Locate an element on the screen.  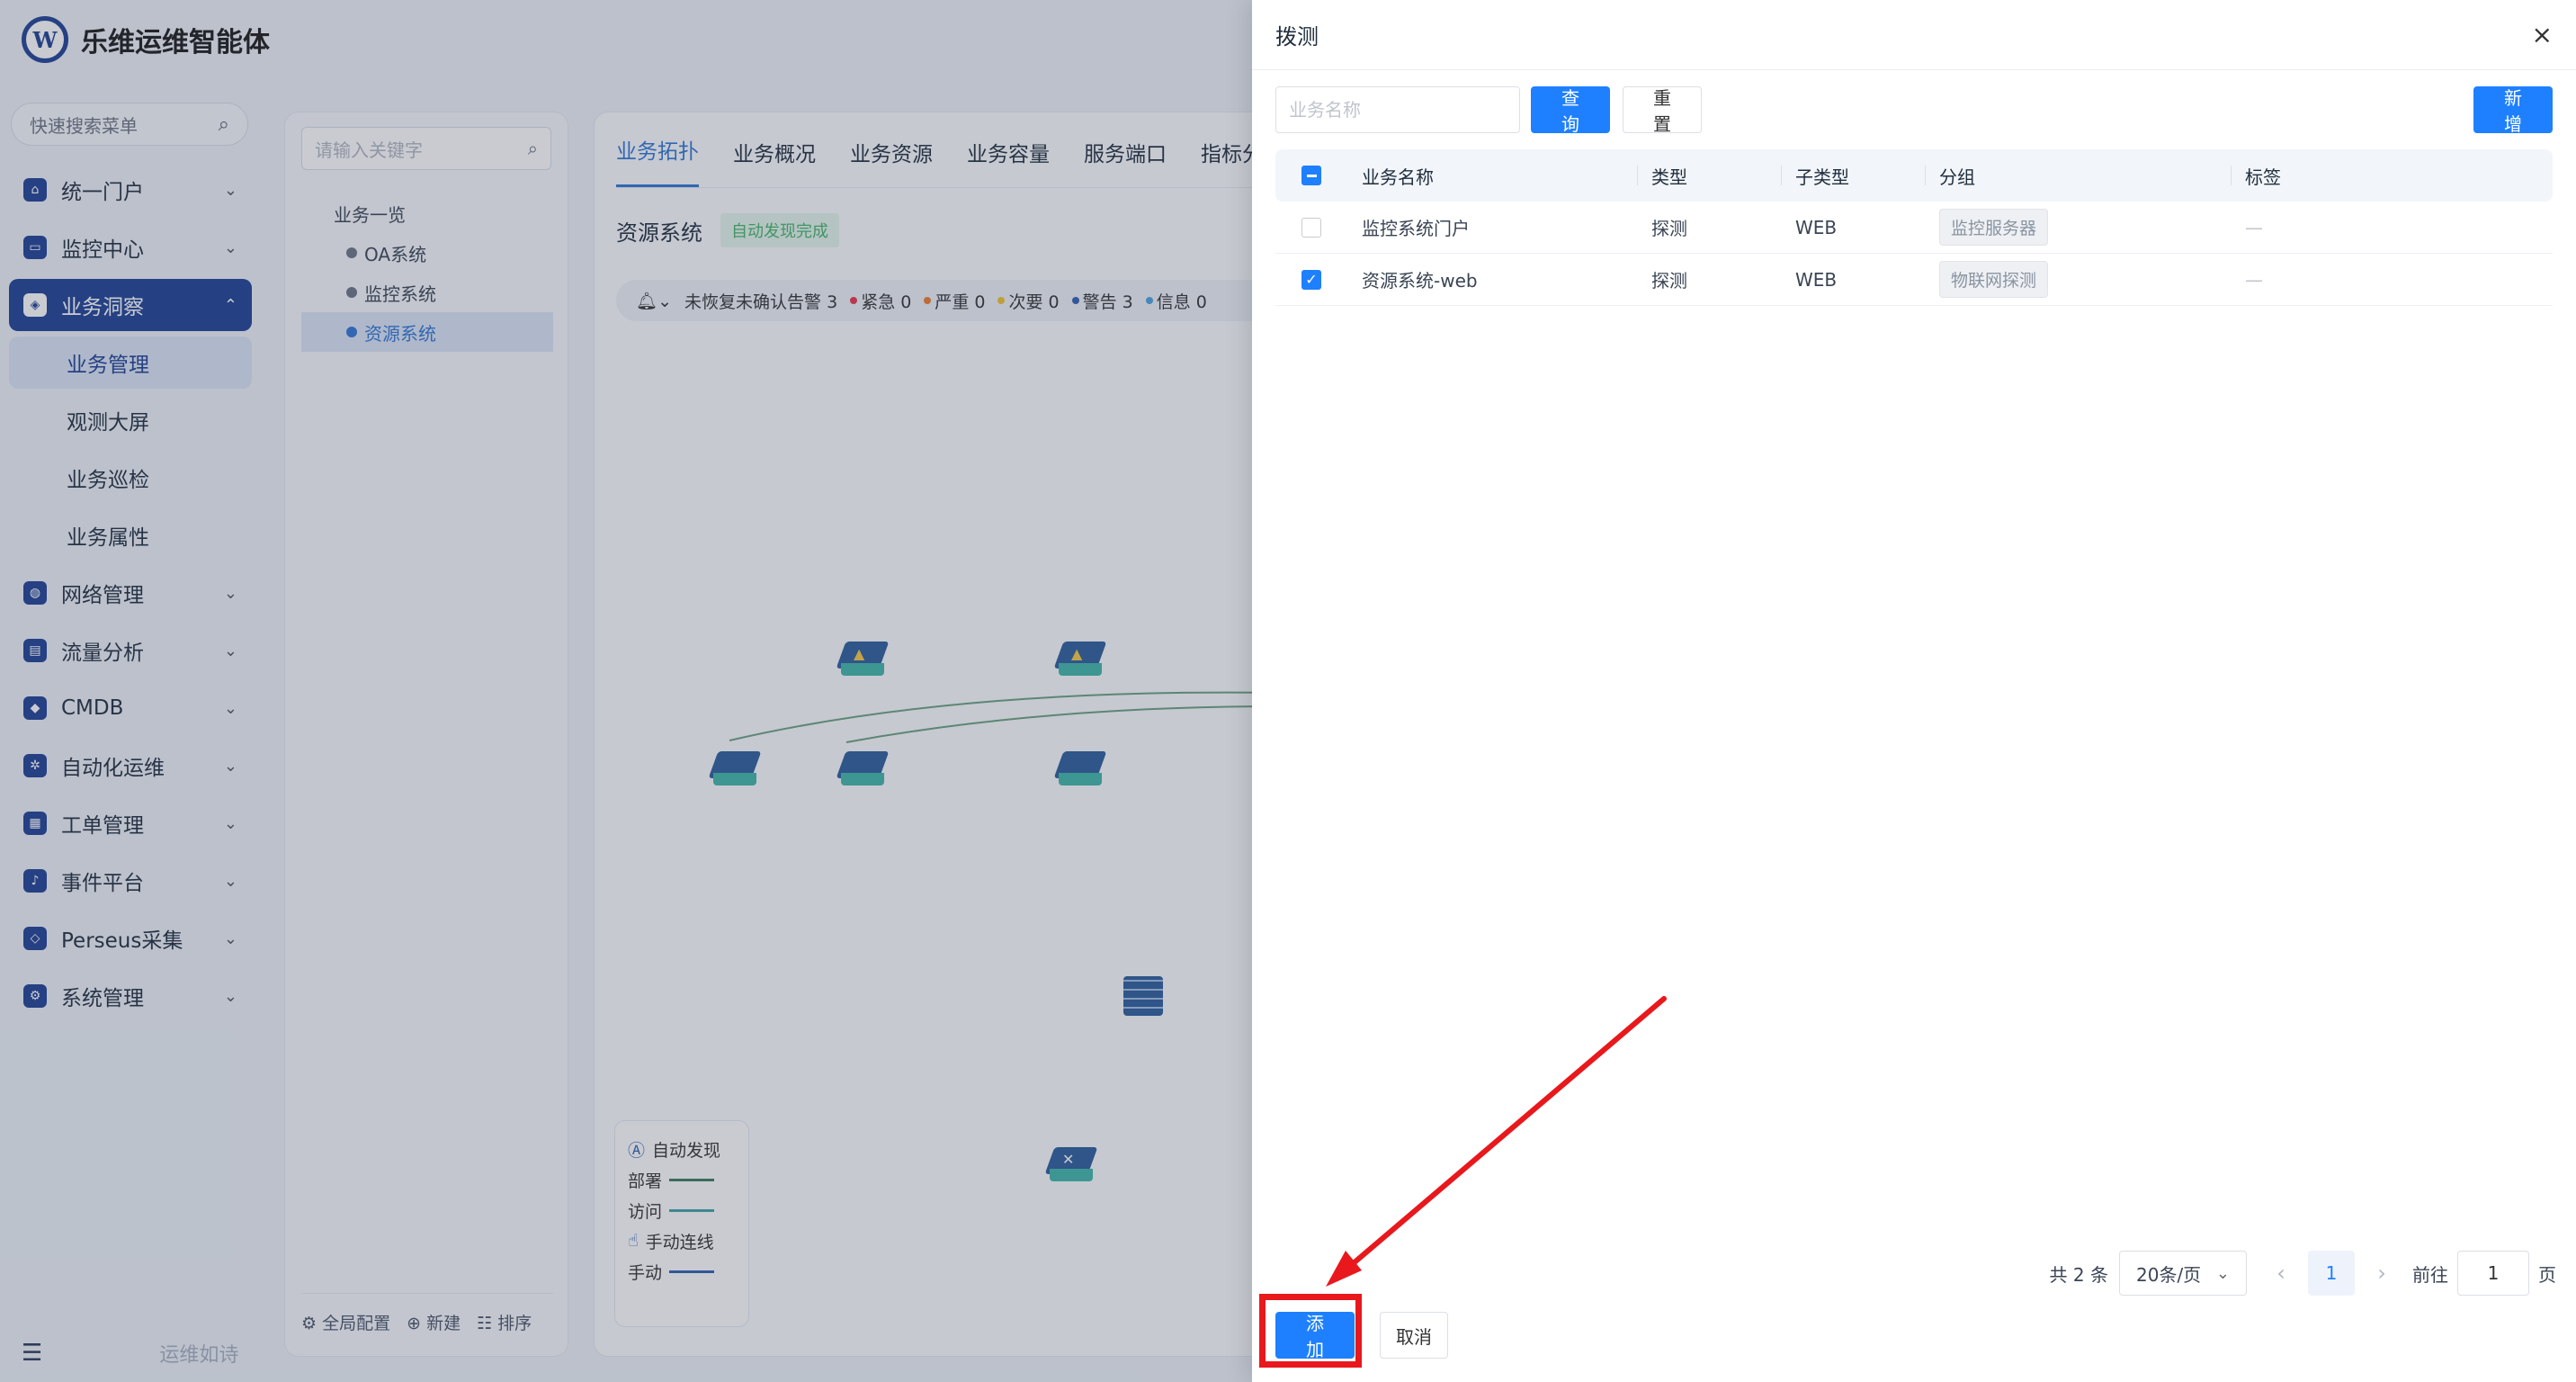
page-suffix-label: 页 is located at coordinates (2547, 1275).